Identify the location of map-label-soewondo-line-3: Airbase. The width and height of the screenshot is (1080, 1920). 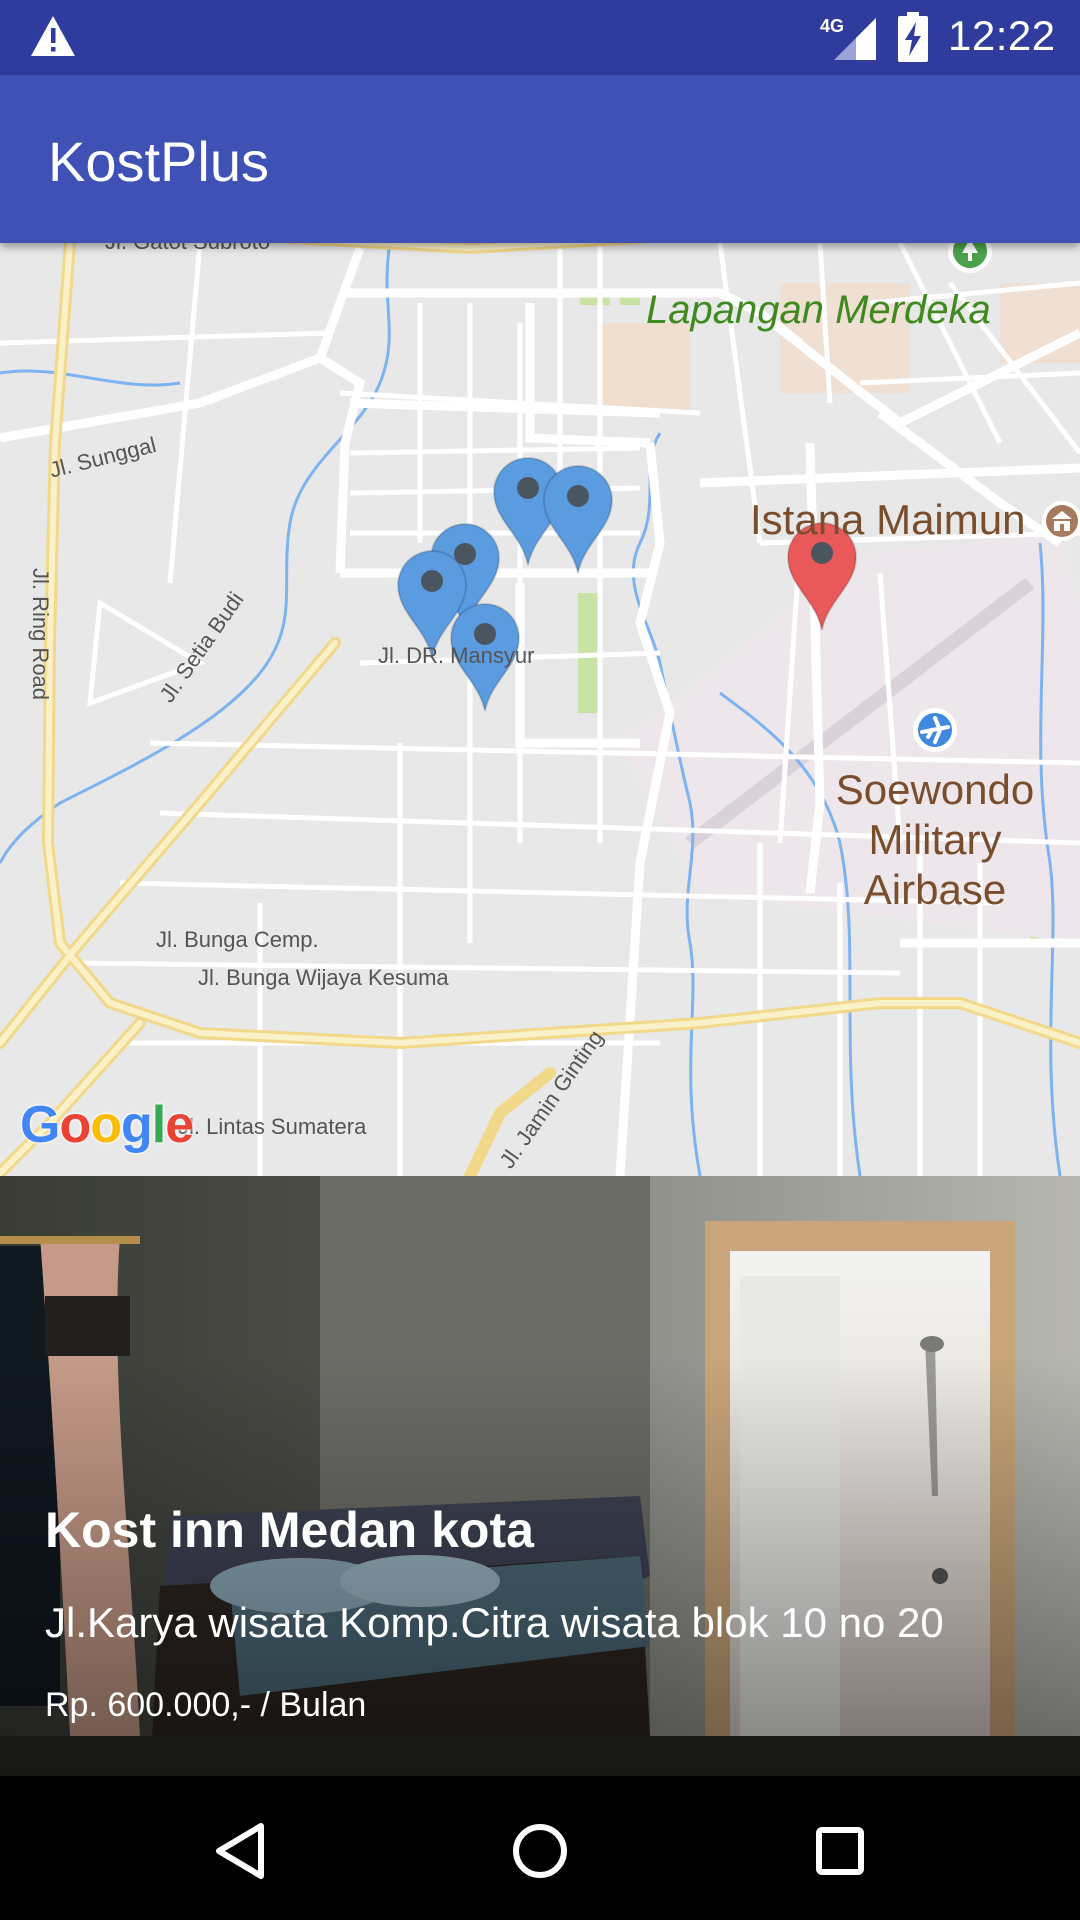
(935, 889).